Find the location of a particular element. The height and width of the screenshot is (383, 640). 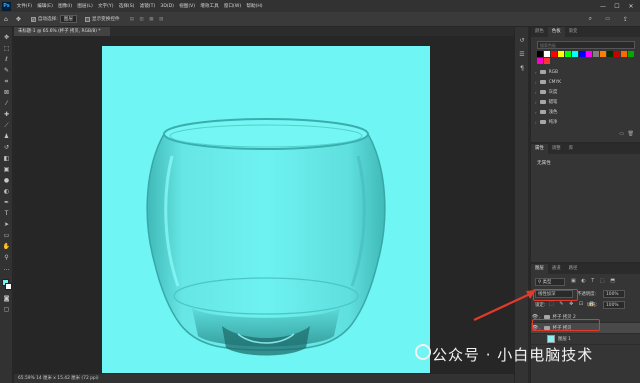

tab-properties: 属性 is located at coordinates (539, 149).